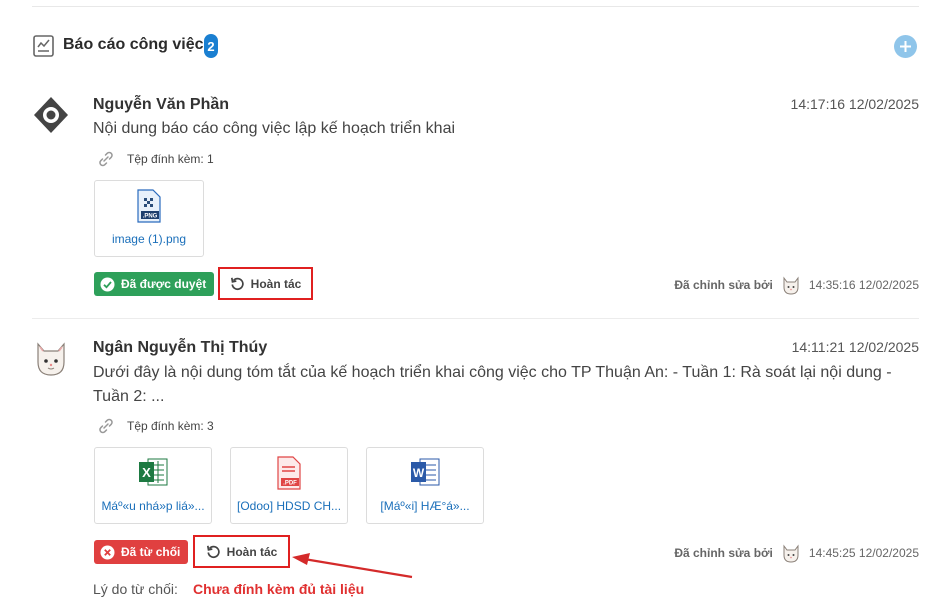  Describe the element at coordinates (149, 206) in the screenshot. I see `png-file-icon: .PNG` at that location.